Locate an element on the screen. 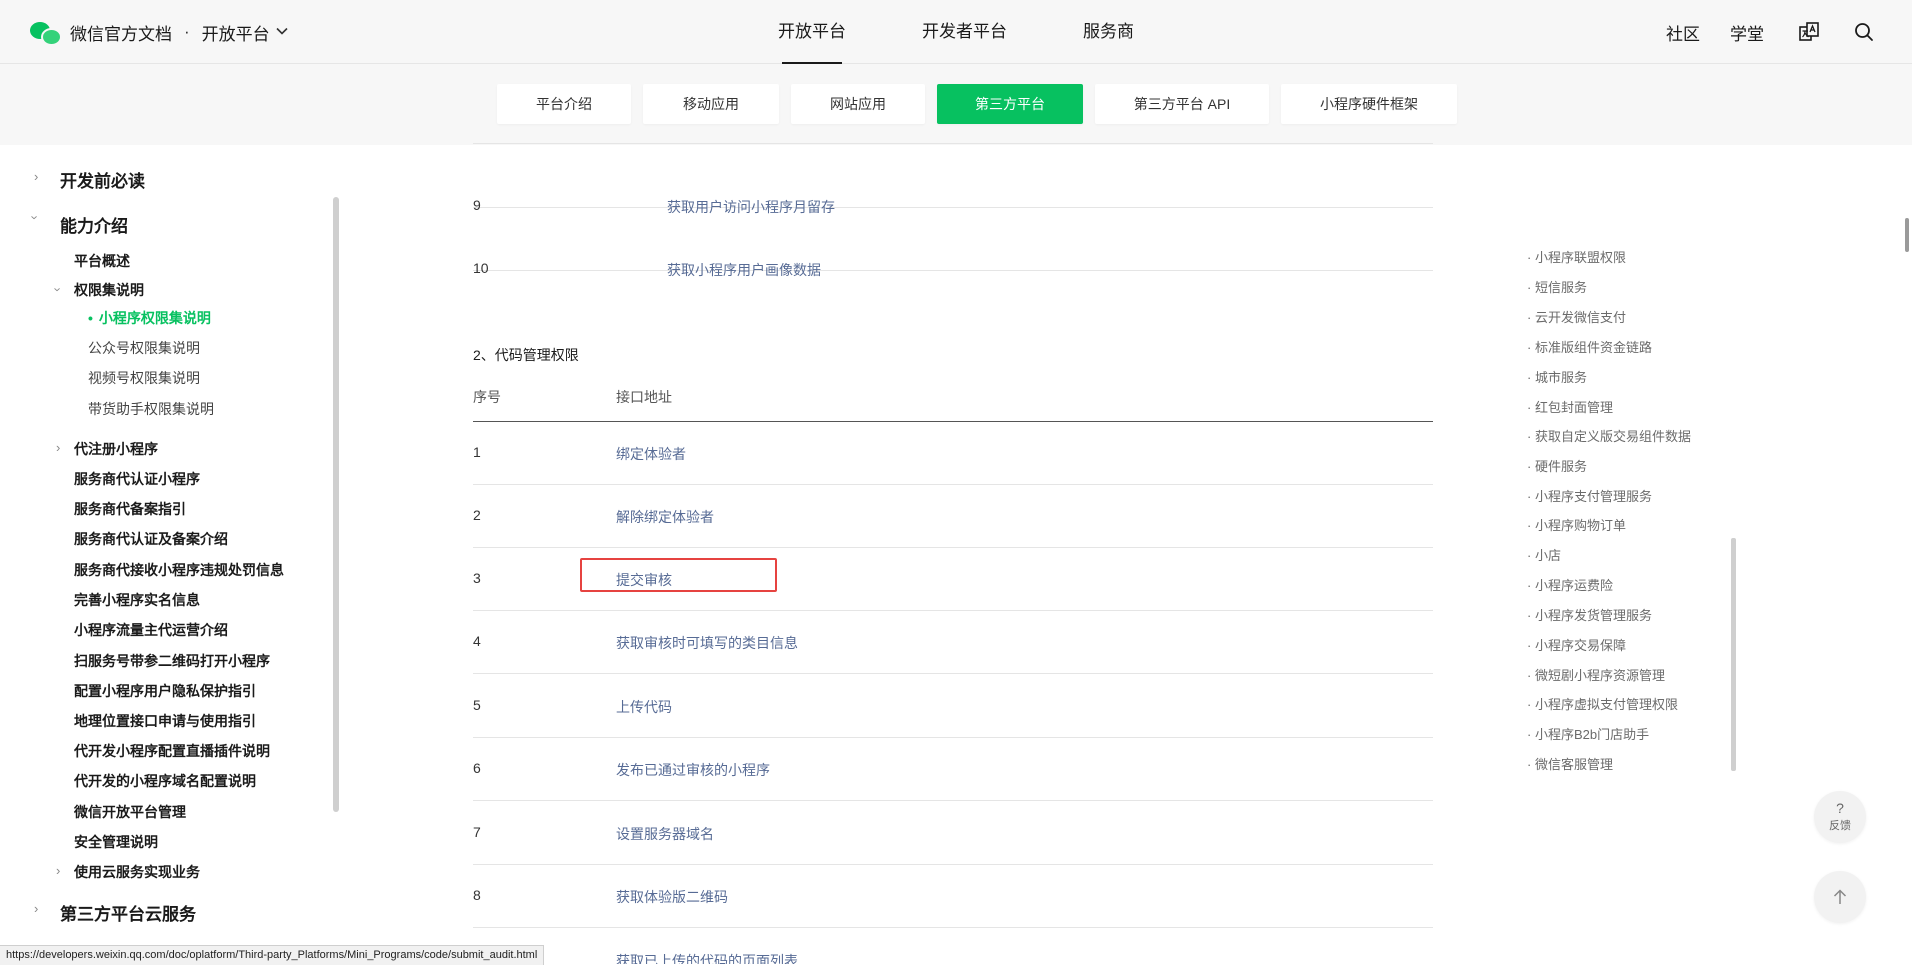 This screenshot has height=965, width=1912. api-link: 获取已上传的代码的页面列表 is located at coordinates (707, 957).